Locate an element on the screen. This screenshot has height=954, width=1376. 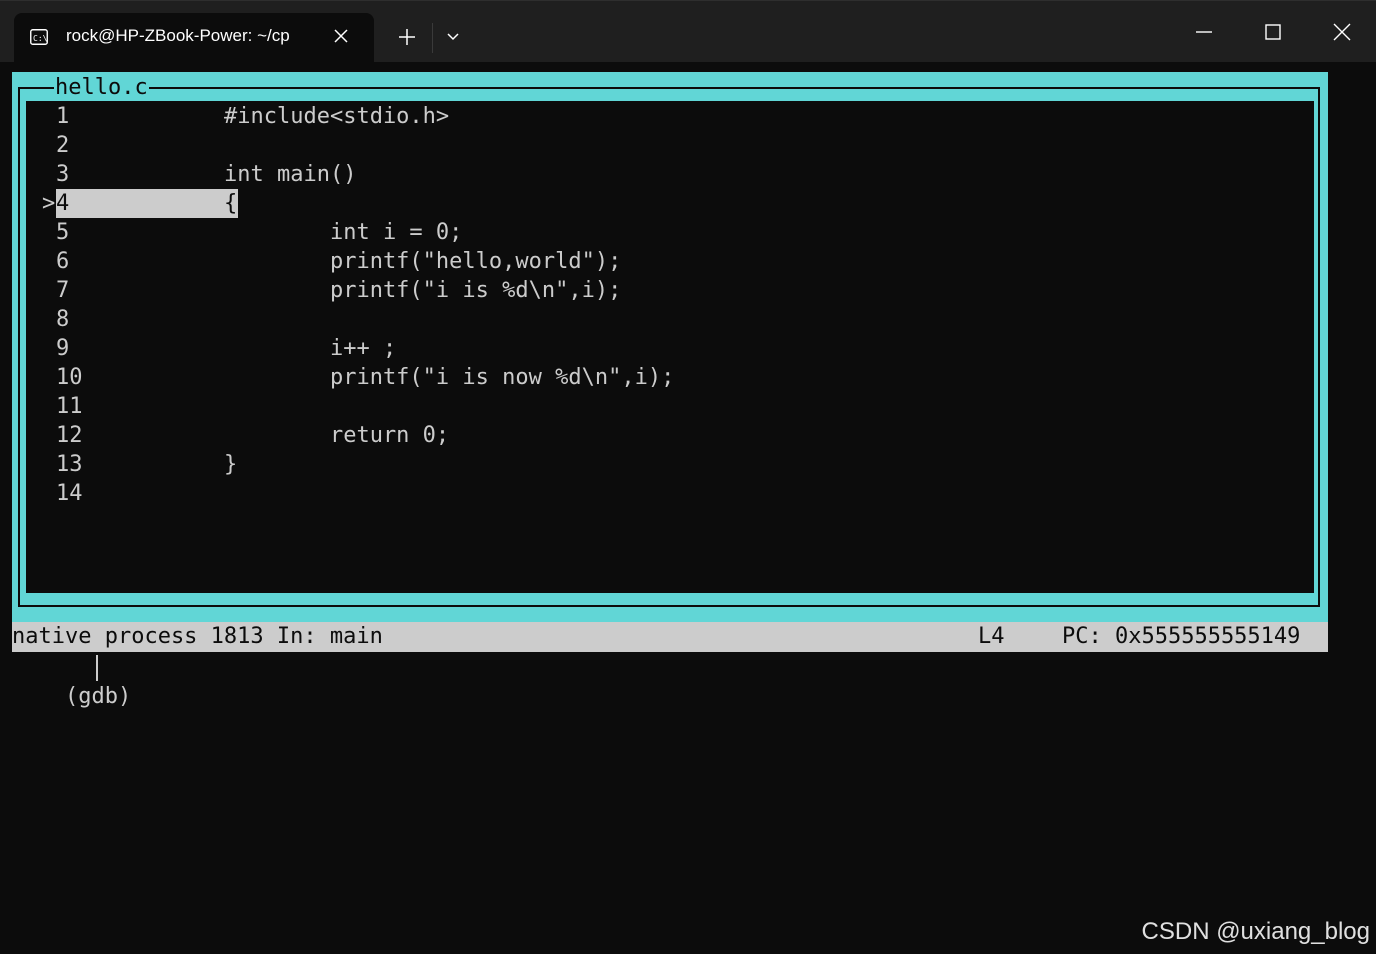
line-number: 10 is located at coordinates (69, 377).